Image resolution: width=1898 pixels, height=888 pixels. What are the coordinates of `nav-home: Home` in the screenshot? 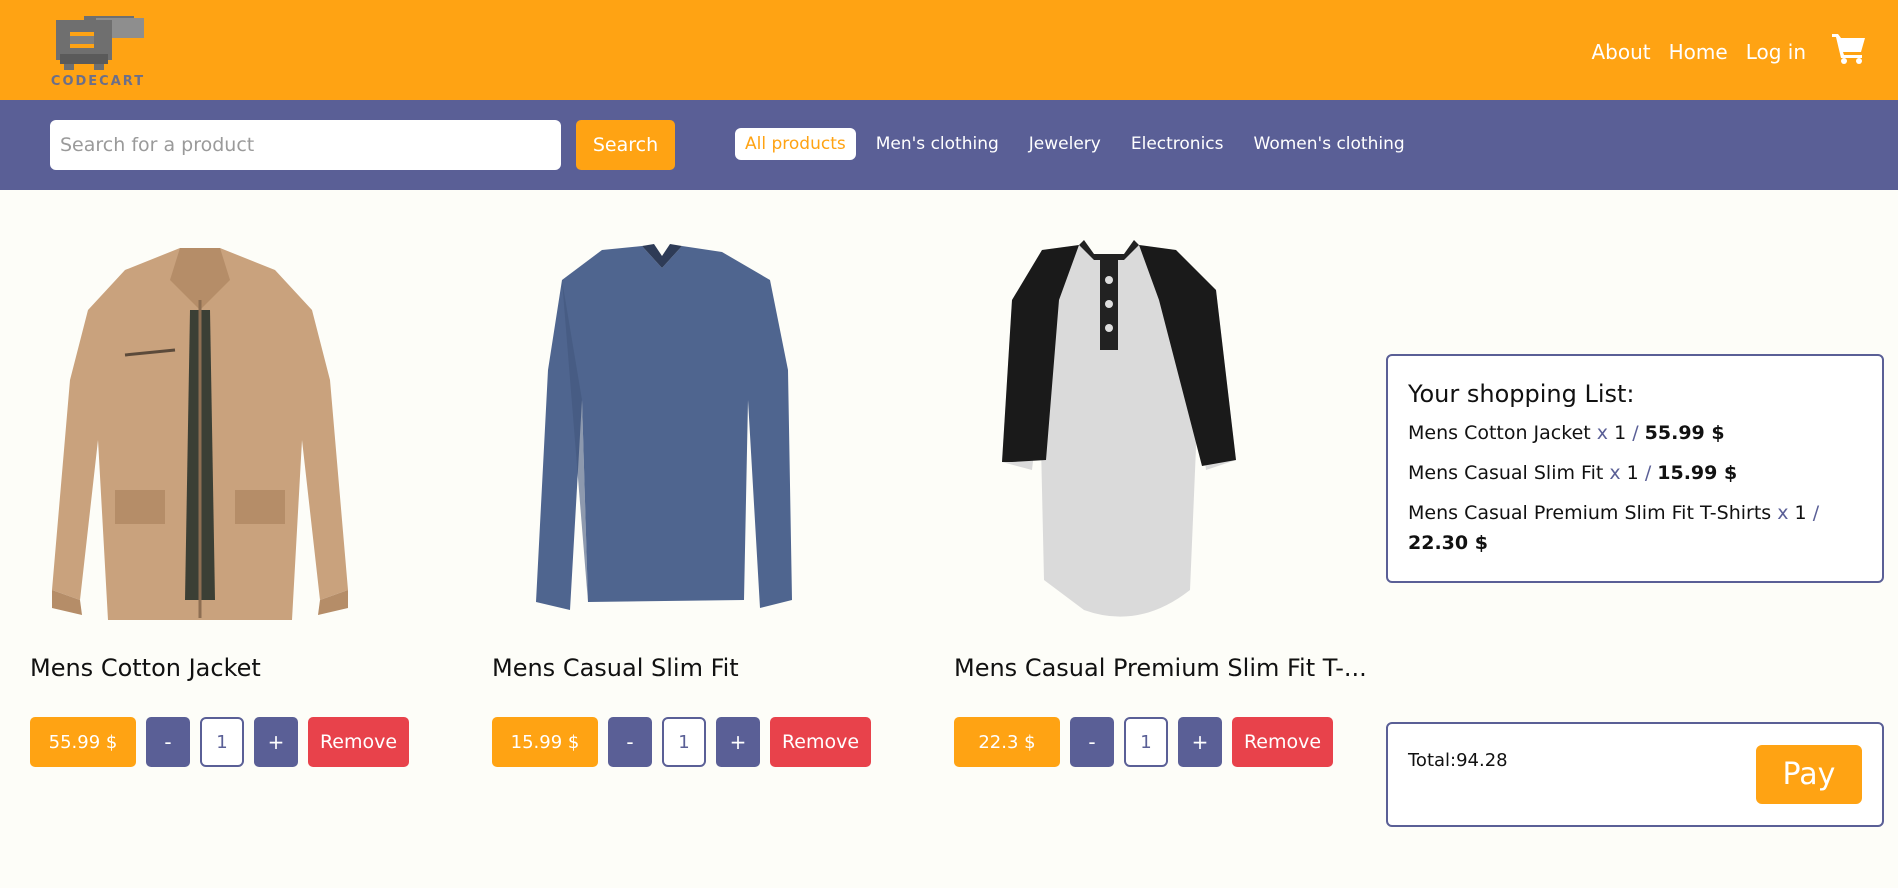 It's located at (1698, 52).